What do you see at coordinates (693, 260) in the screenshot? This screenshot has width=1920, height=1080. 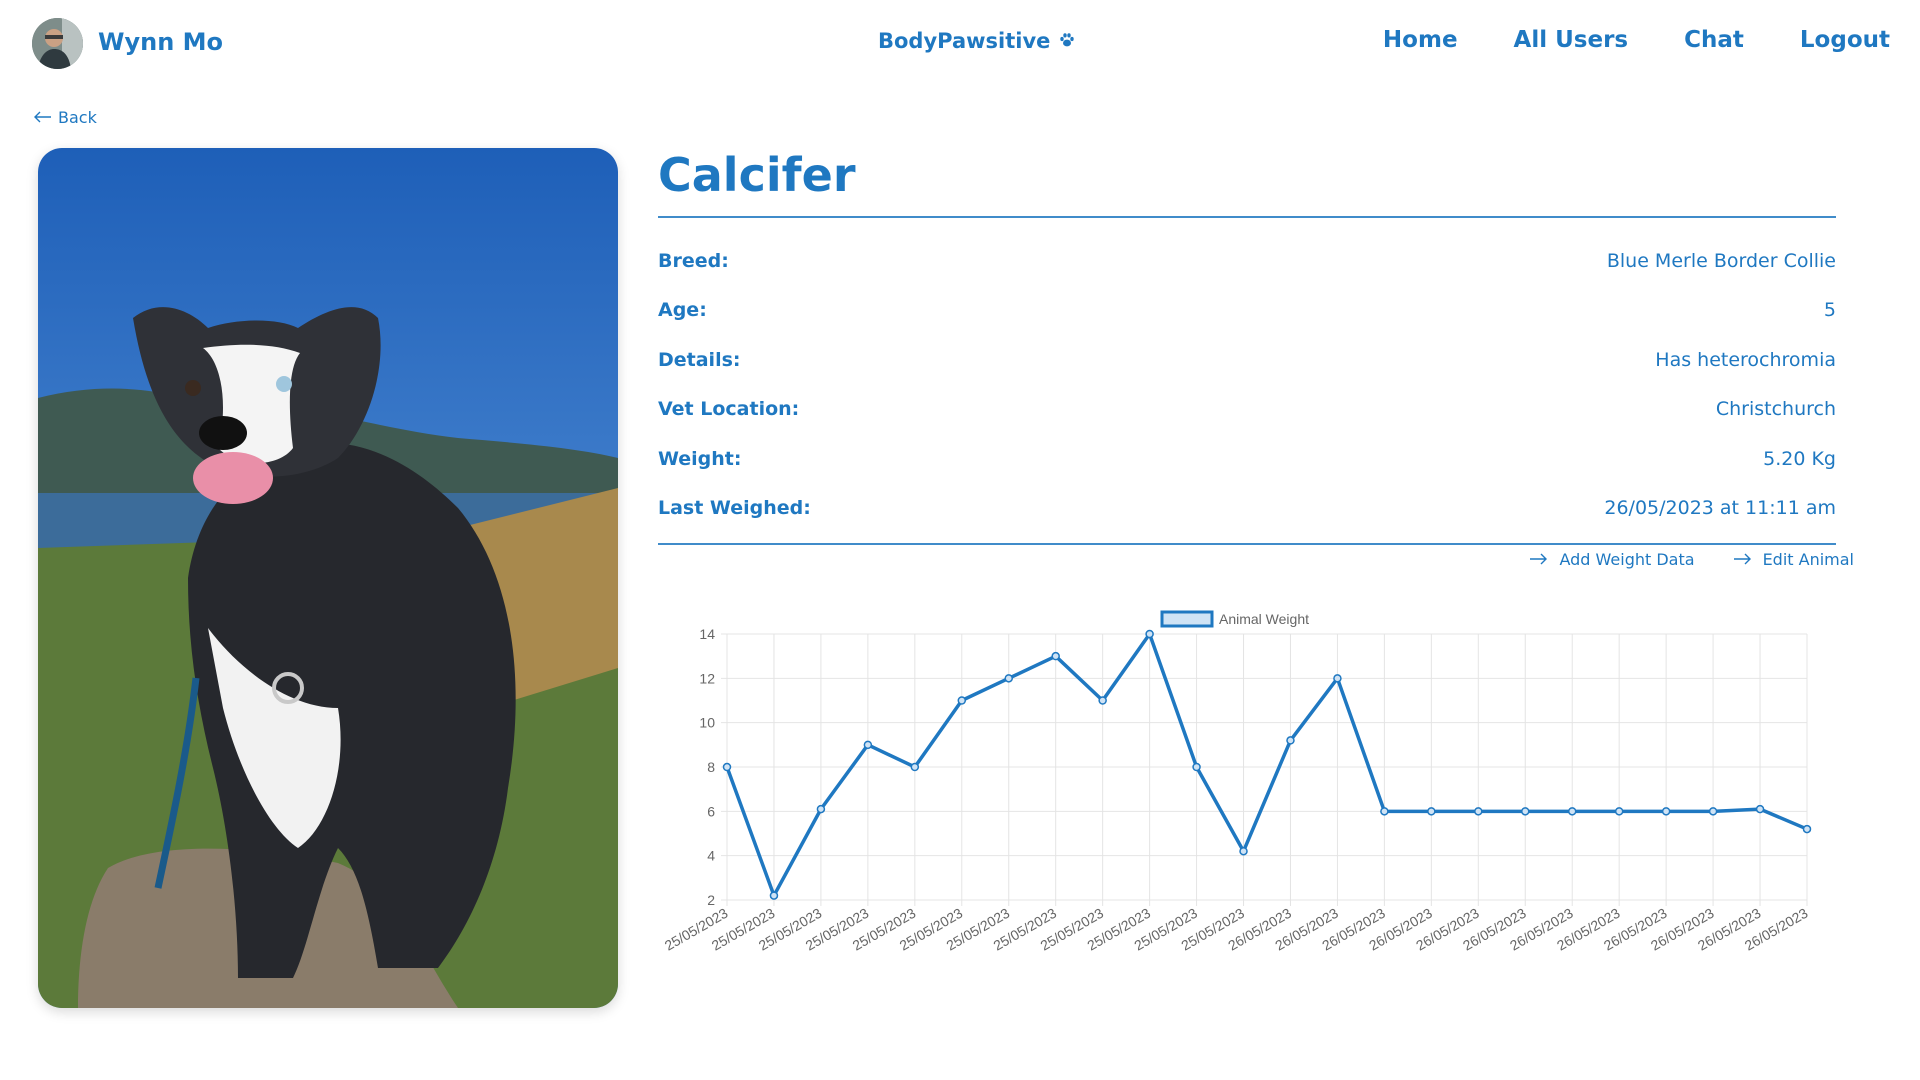 I see `detail-label: Breed:` at bounding box center [693, 260].